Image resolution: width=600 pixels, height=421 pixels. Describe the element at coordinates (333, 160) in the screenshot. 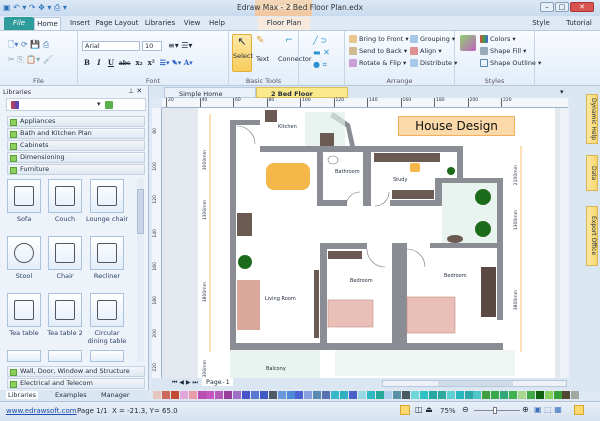

I see `toilet` at that location.